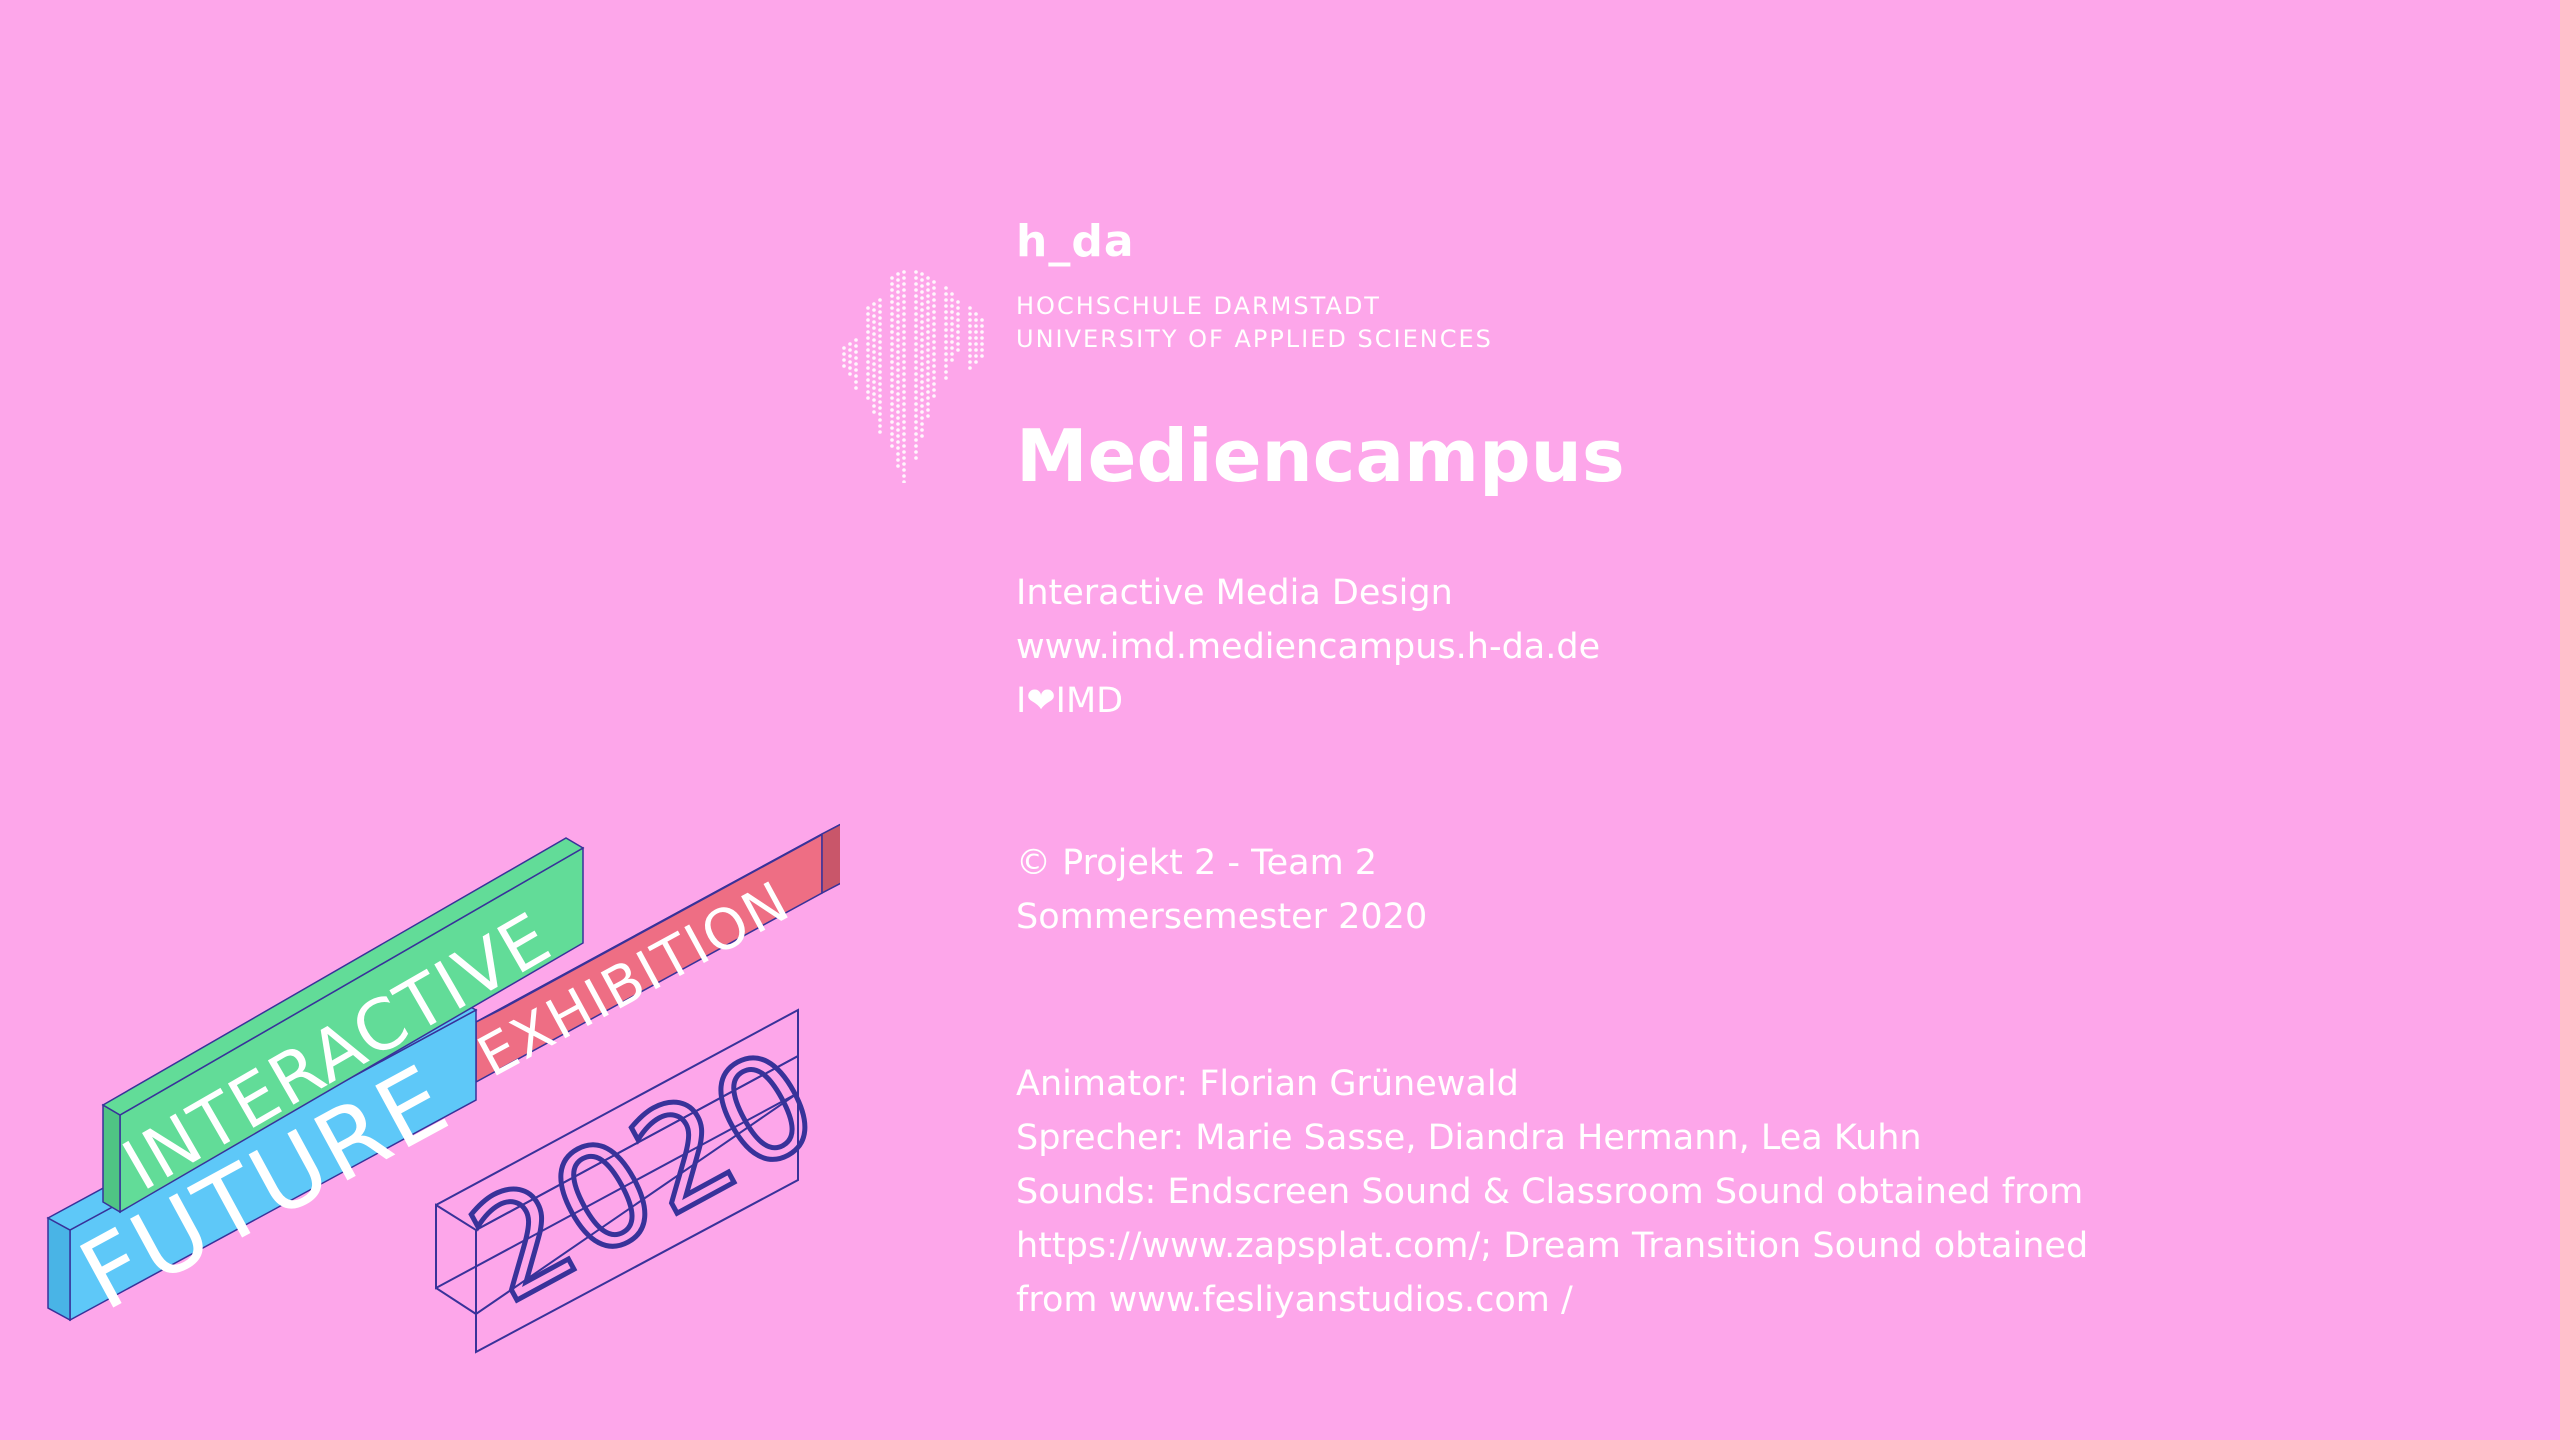  I want to click on program-name: Interactive Media Design, so click(1234, 593).